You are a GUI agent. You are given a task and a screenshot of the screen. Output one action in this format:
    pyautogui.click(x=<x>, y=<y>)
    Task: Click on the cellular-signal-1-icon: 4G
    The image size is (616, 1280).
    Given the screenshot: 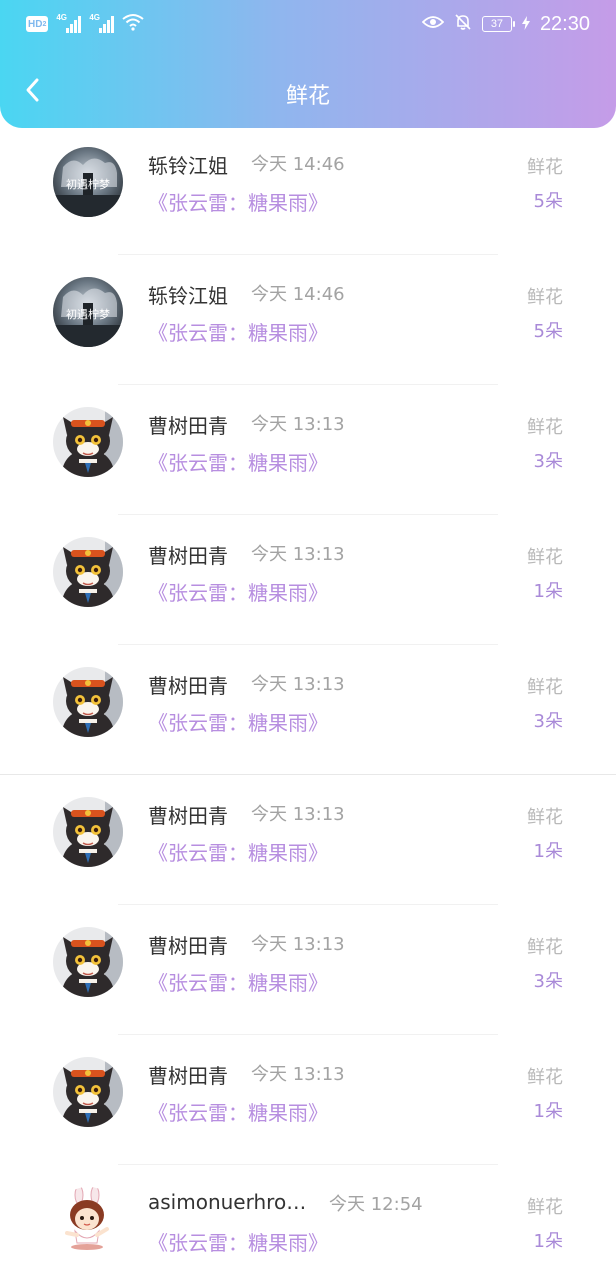 What is the action you would take?
    pyautogui.click(x=69, y=23)
    